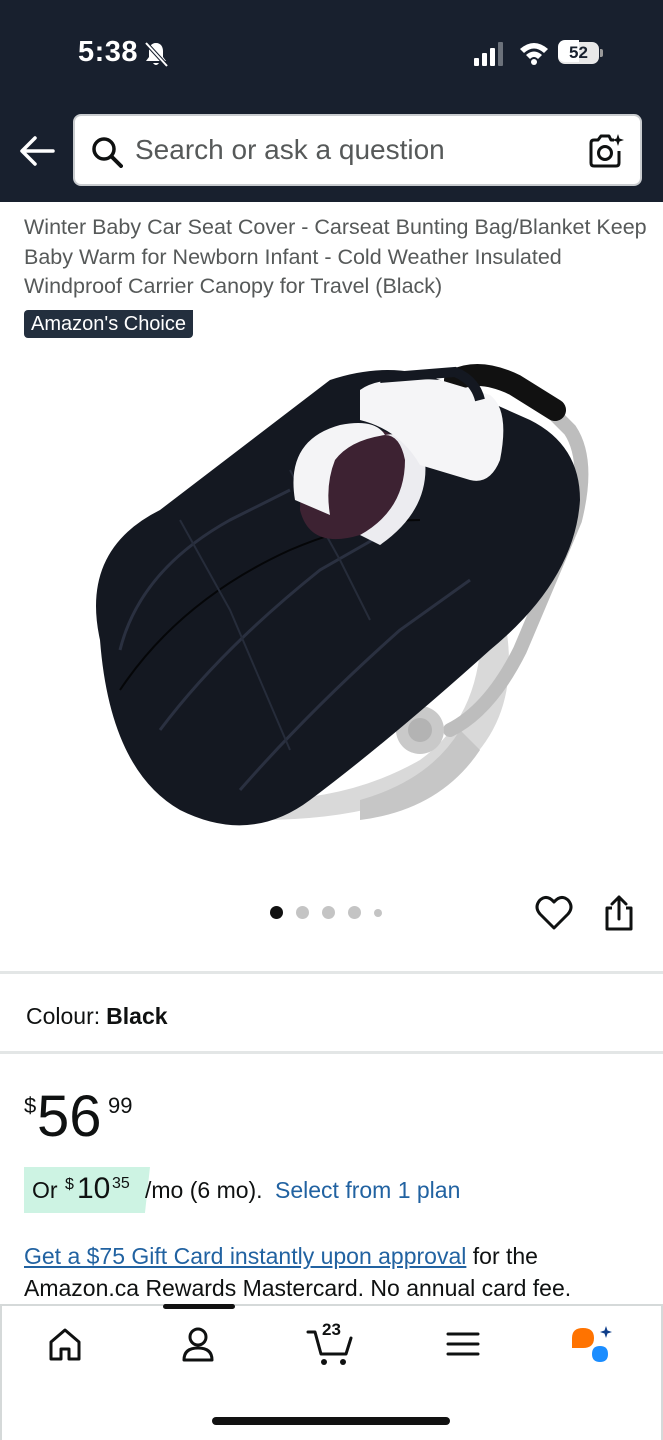 The width and height of the screenshot is (663, 1440). What do you see at coordinates (69, 1184) in the screenshot?
I see `installment-currency: $` at bounding box center [69, 1184].